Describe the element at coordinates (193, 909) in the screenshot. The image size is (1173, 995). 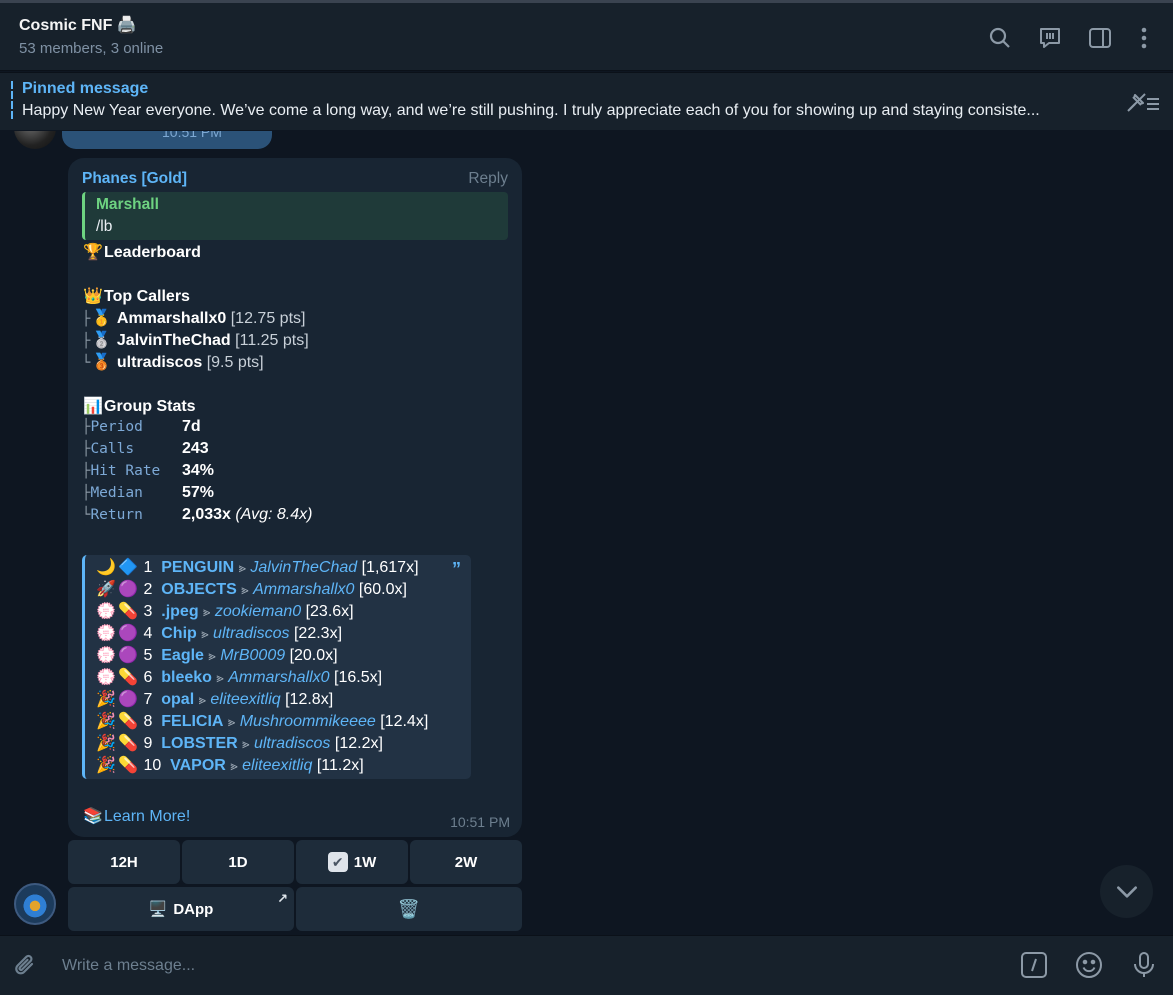
I see `dapp-label: DApp` at that location.